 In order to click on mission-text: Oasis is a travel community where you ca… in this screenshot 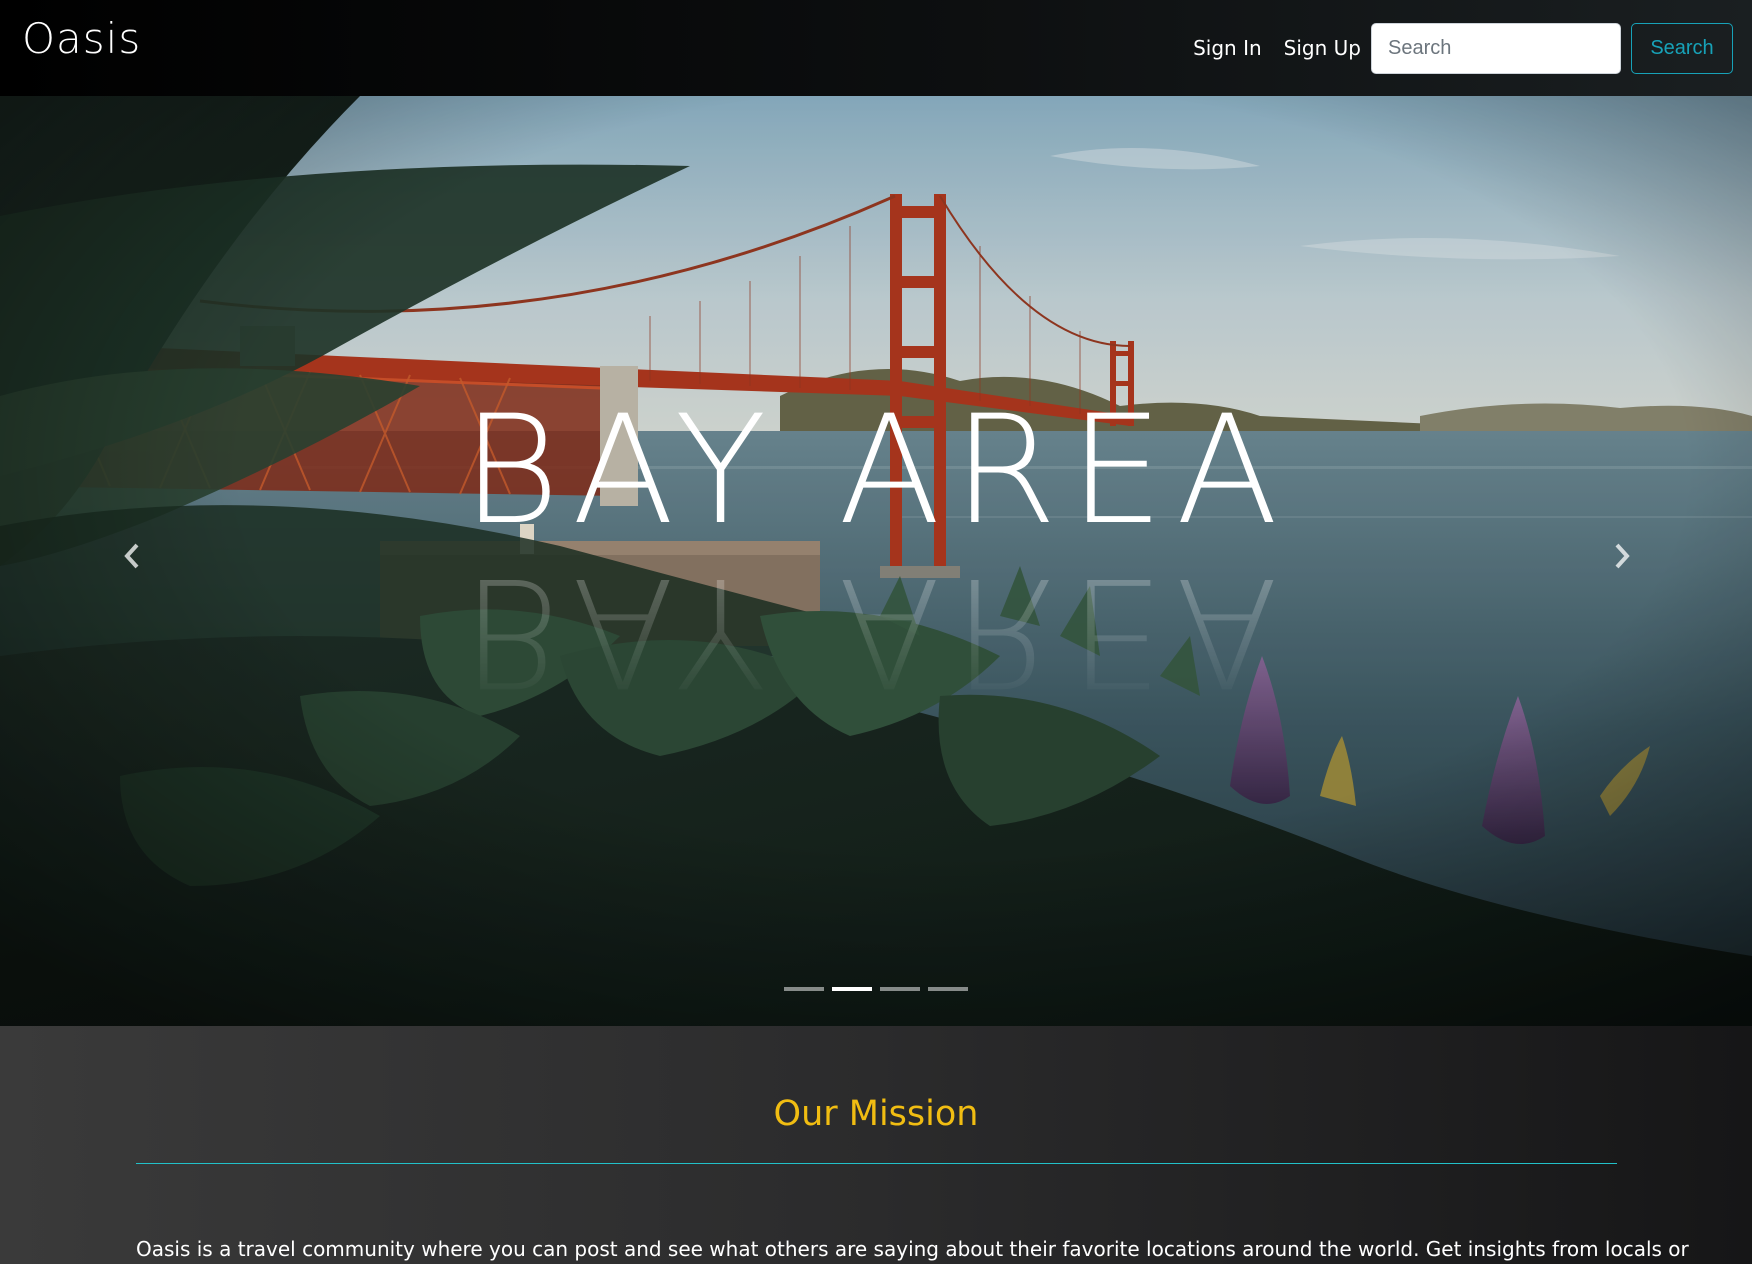, I will do `click(912, 1249)`.